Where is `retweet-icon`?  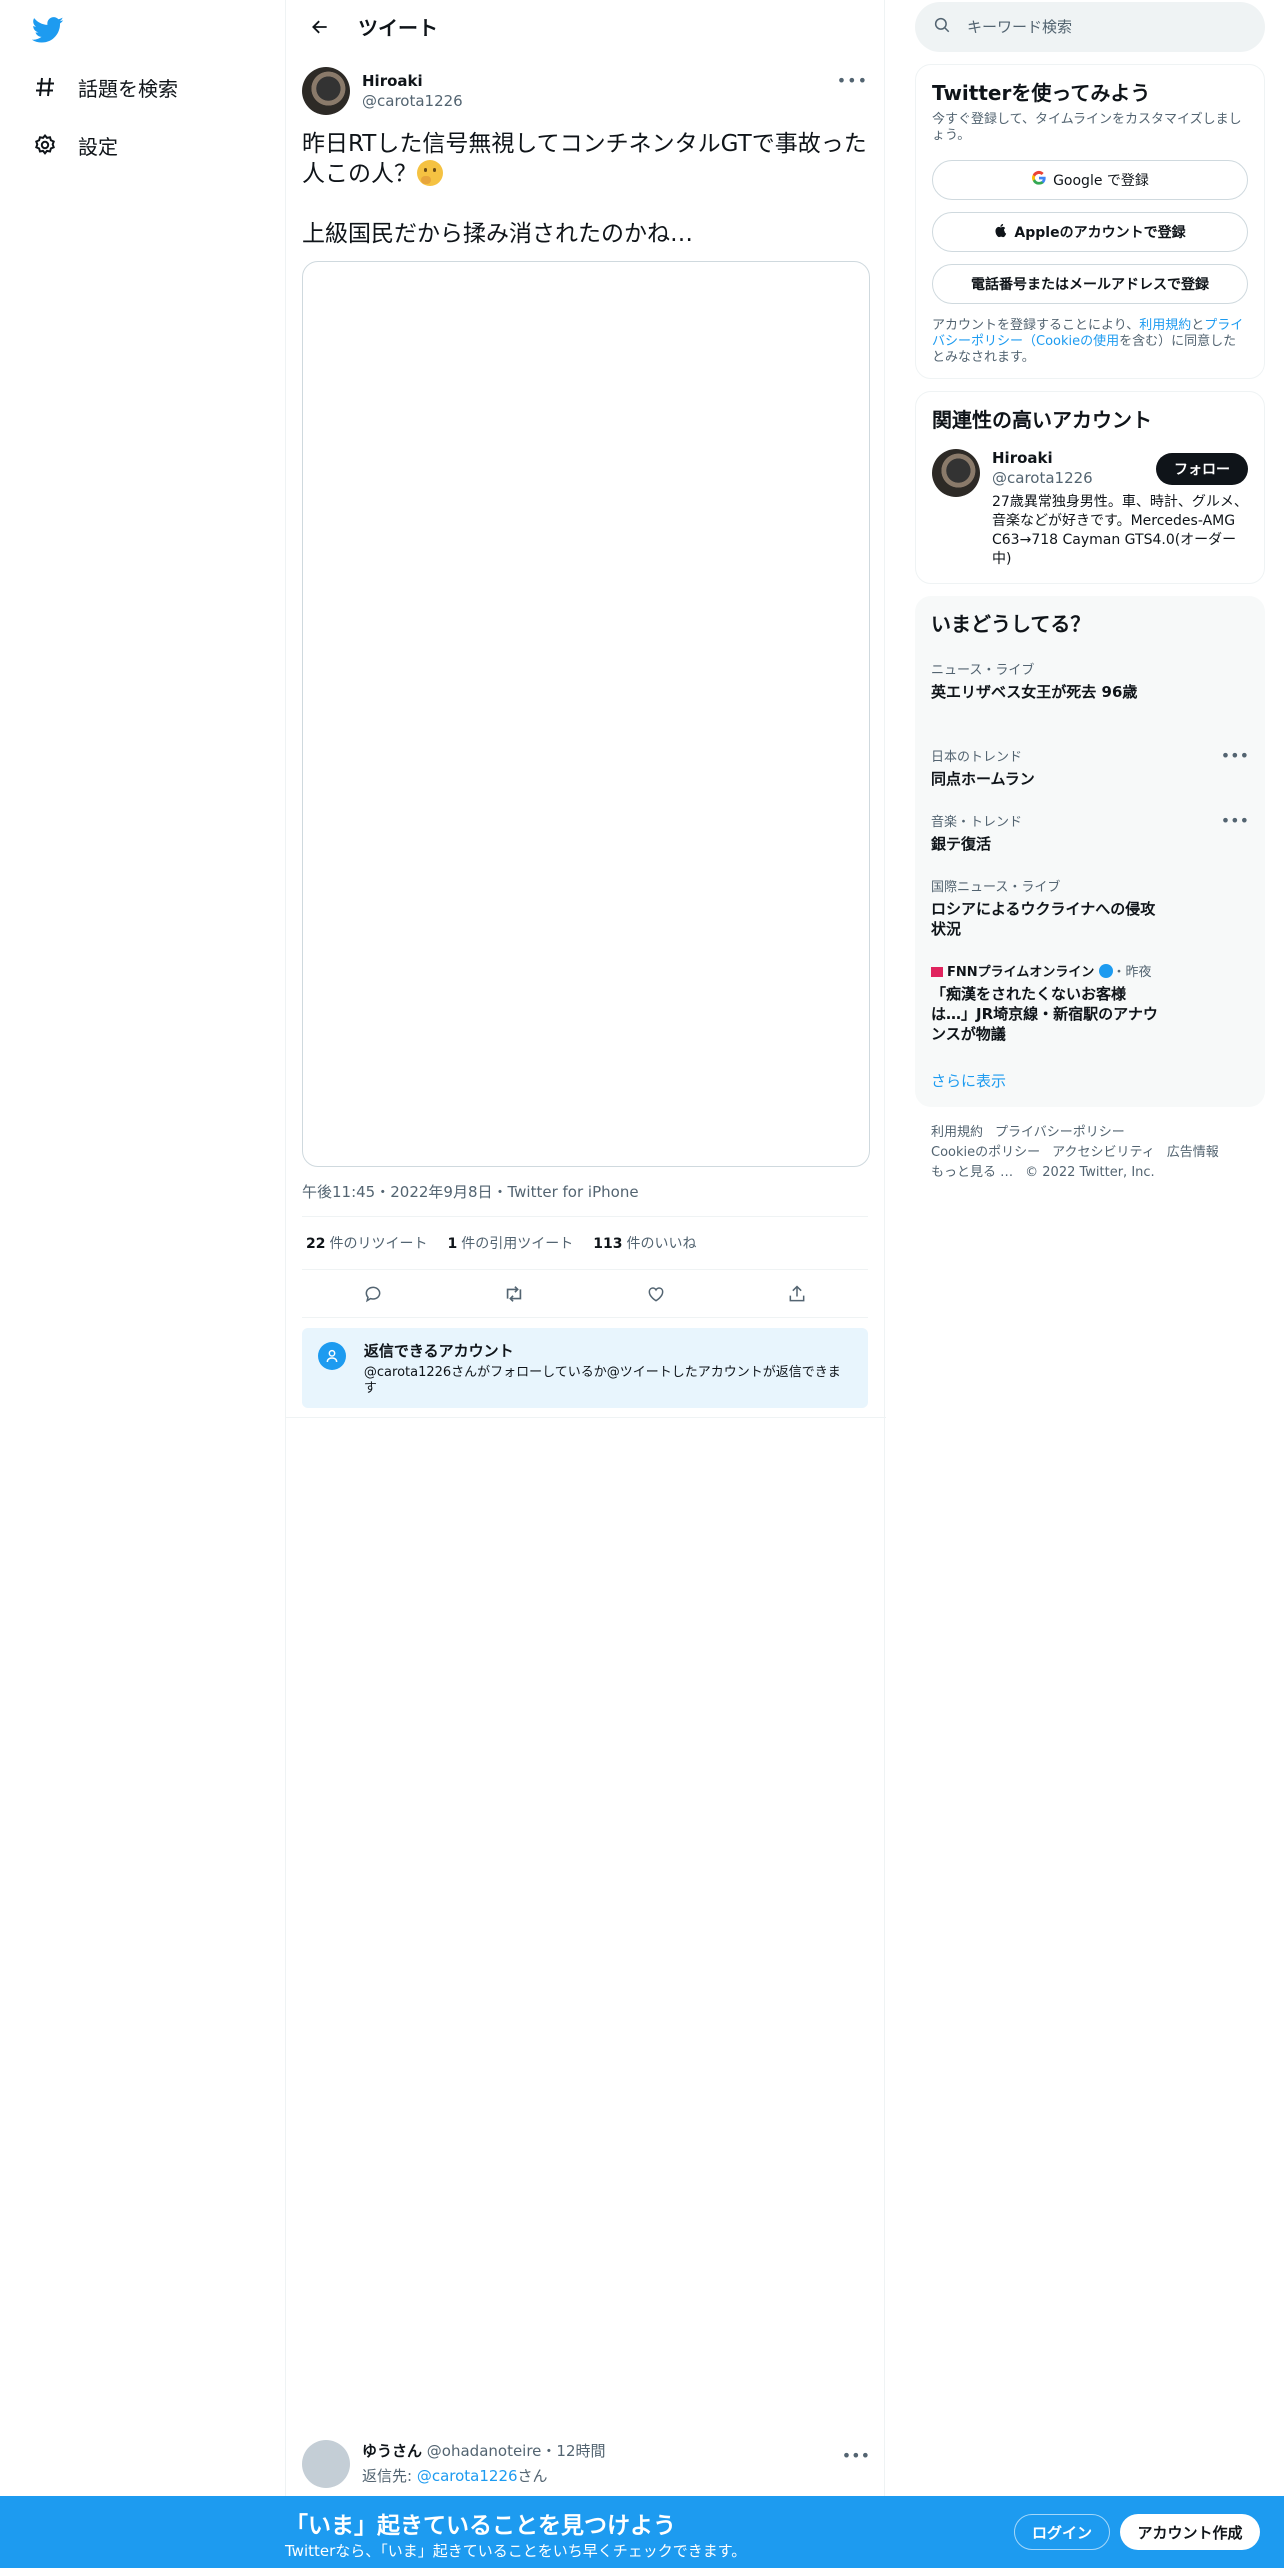
retweet-icon is located at coordinates (514, 1294).